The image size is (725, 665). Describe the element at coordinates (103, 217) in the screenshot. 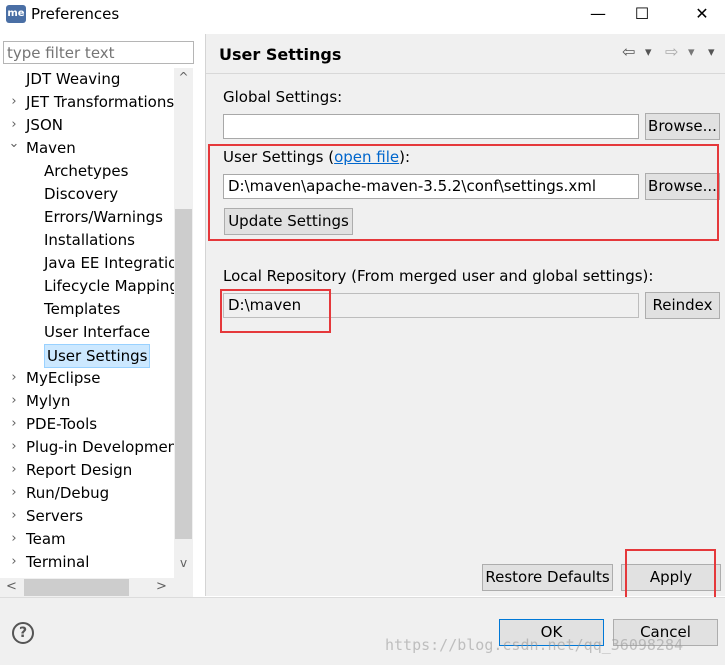

I see `tree-item-label: Errors/Warnings` at that location.